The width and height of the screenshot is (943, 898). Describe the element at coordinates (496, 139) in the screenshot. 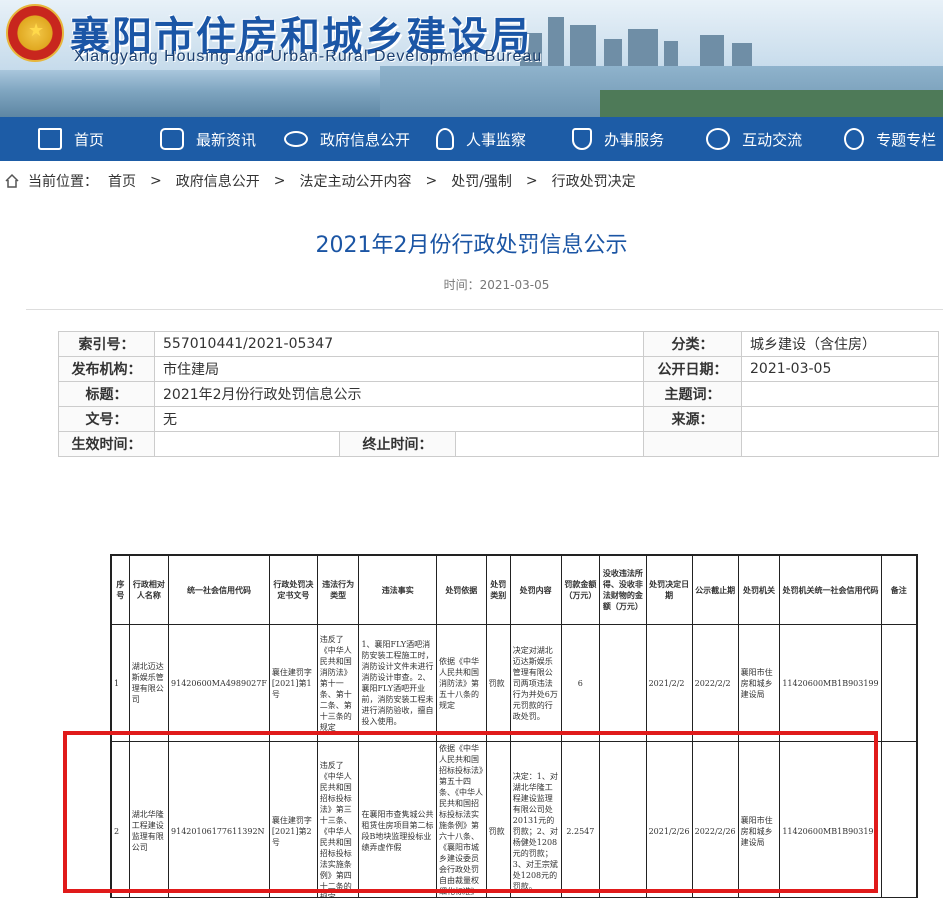

I see `nav-label: 人事监察` at that location.